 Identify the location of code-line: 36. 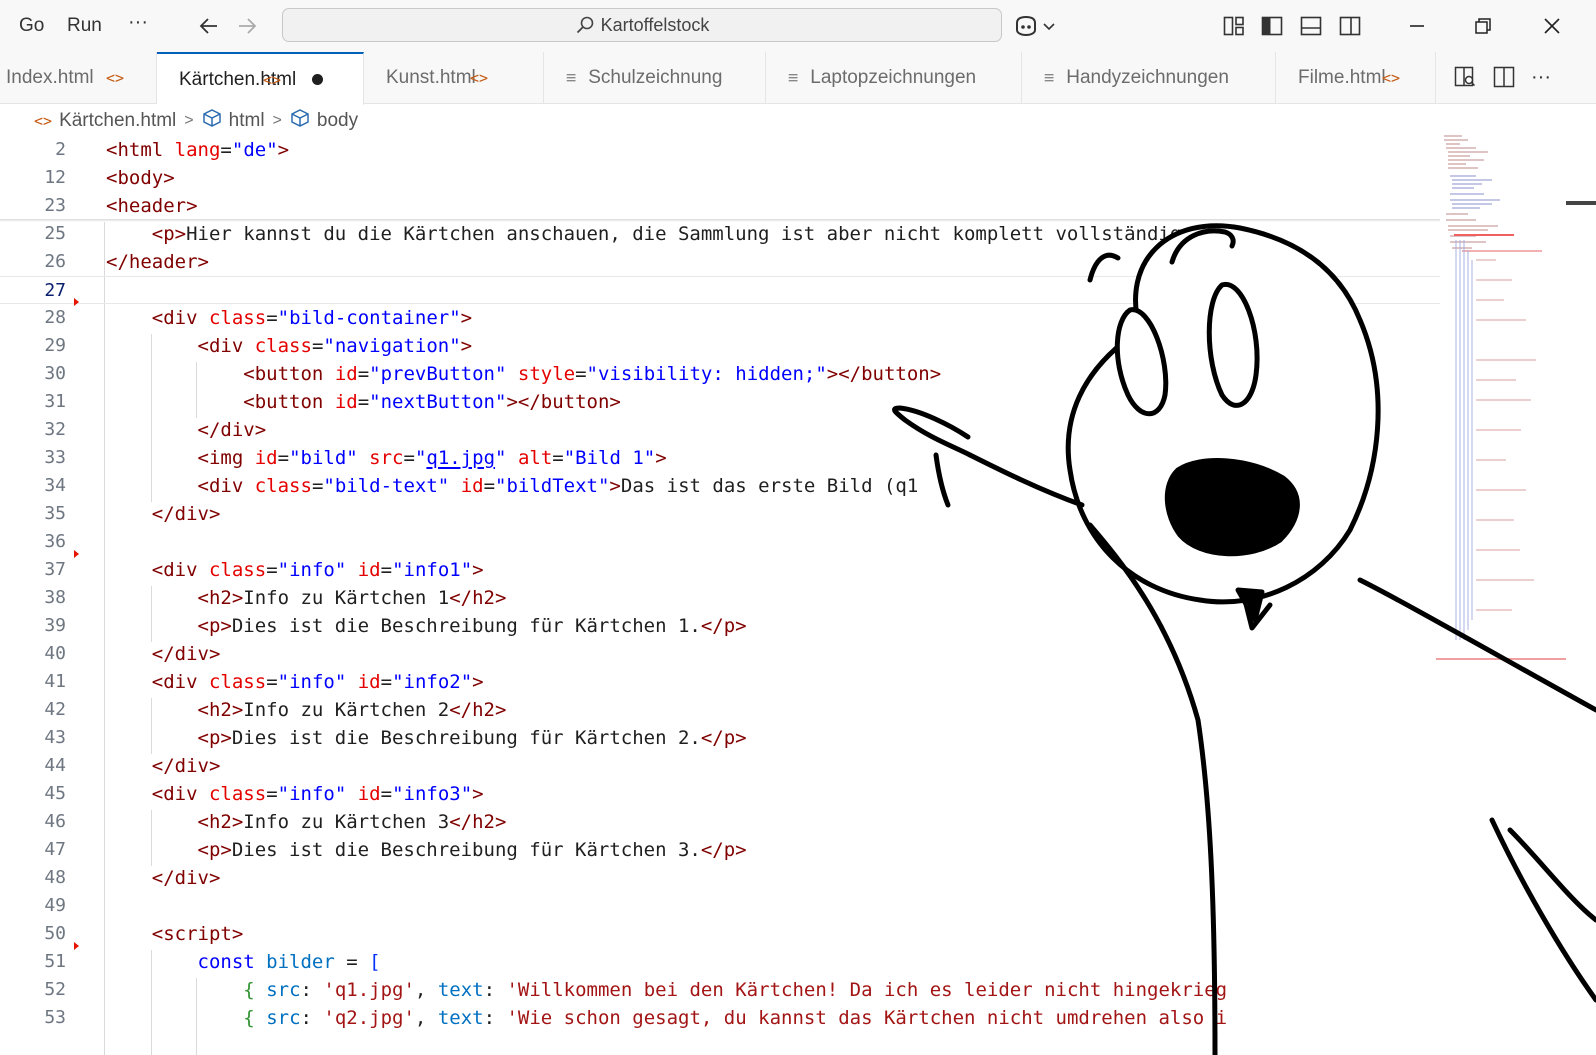
(720, 542).